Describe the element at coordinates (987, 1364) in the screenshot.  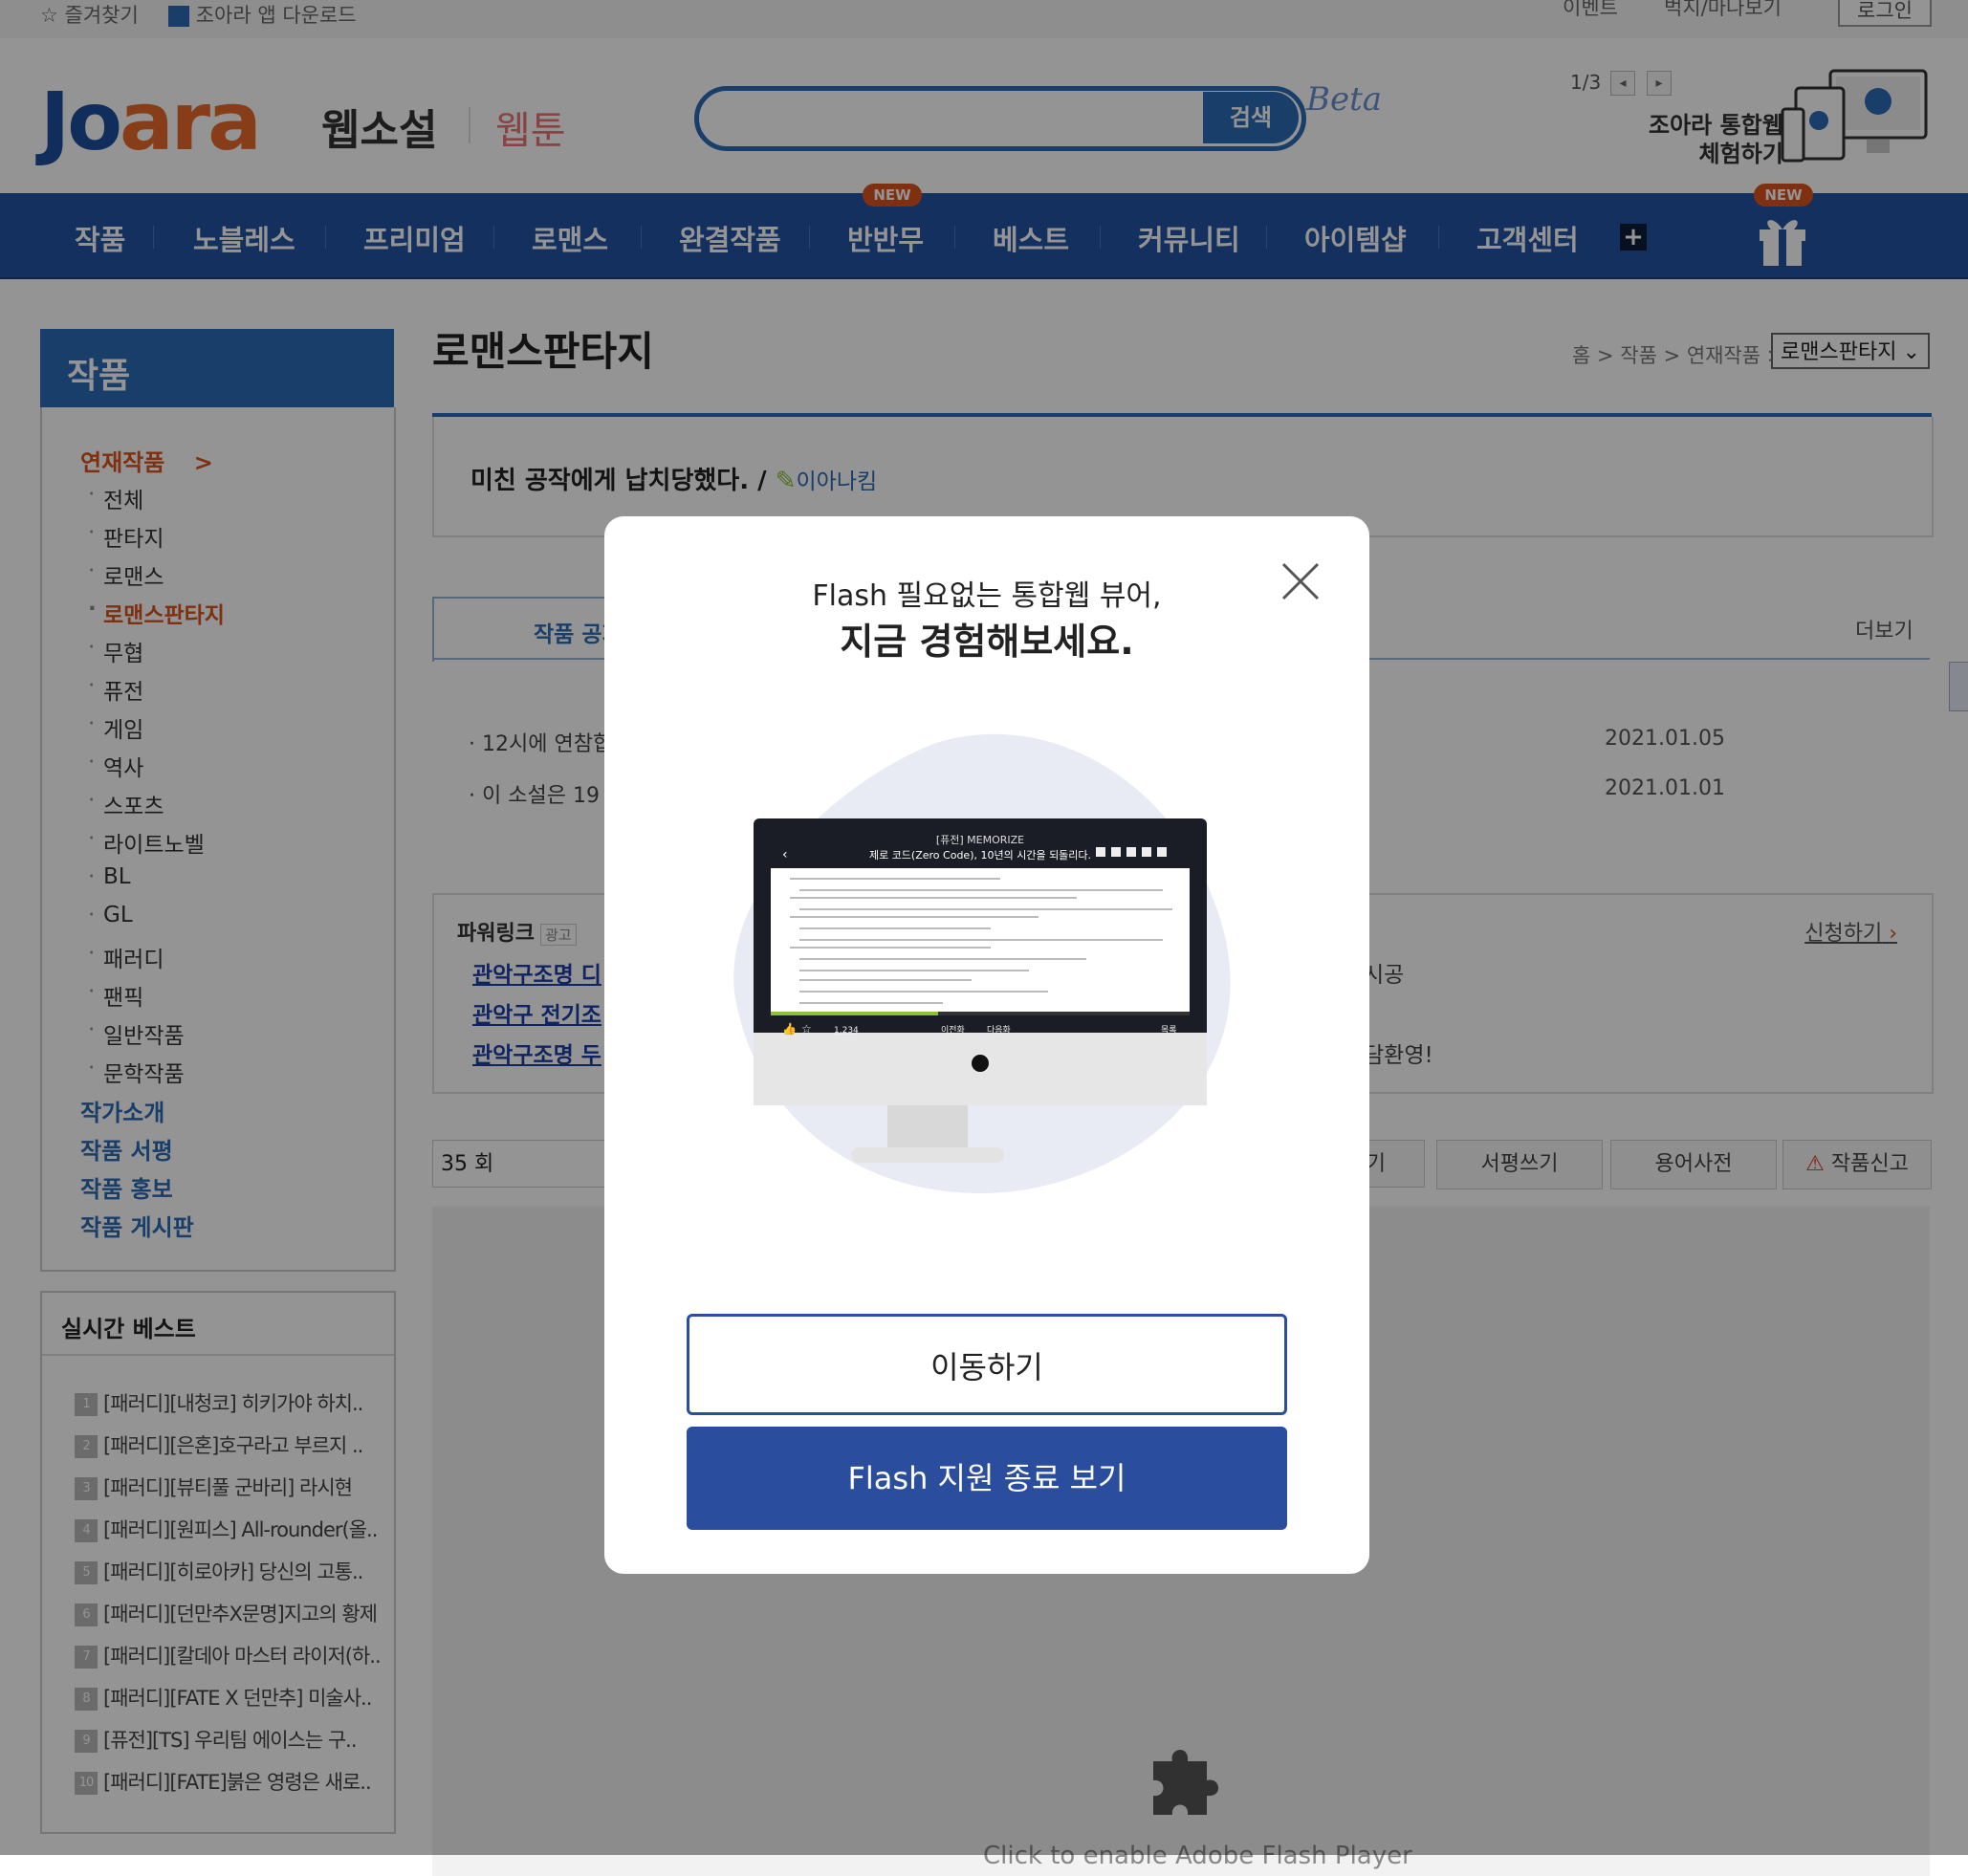
I see `go-to-viewer-button: 이동하기` at that location.